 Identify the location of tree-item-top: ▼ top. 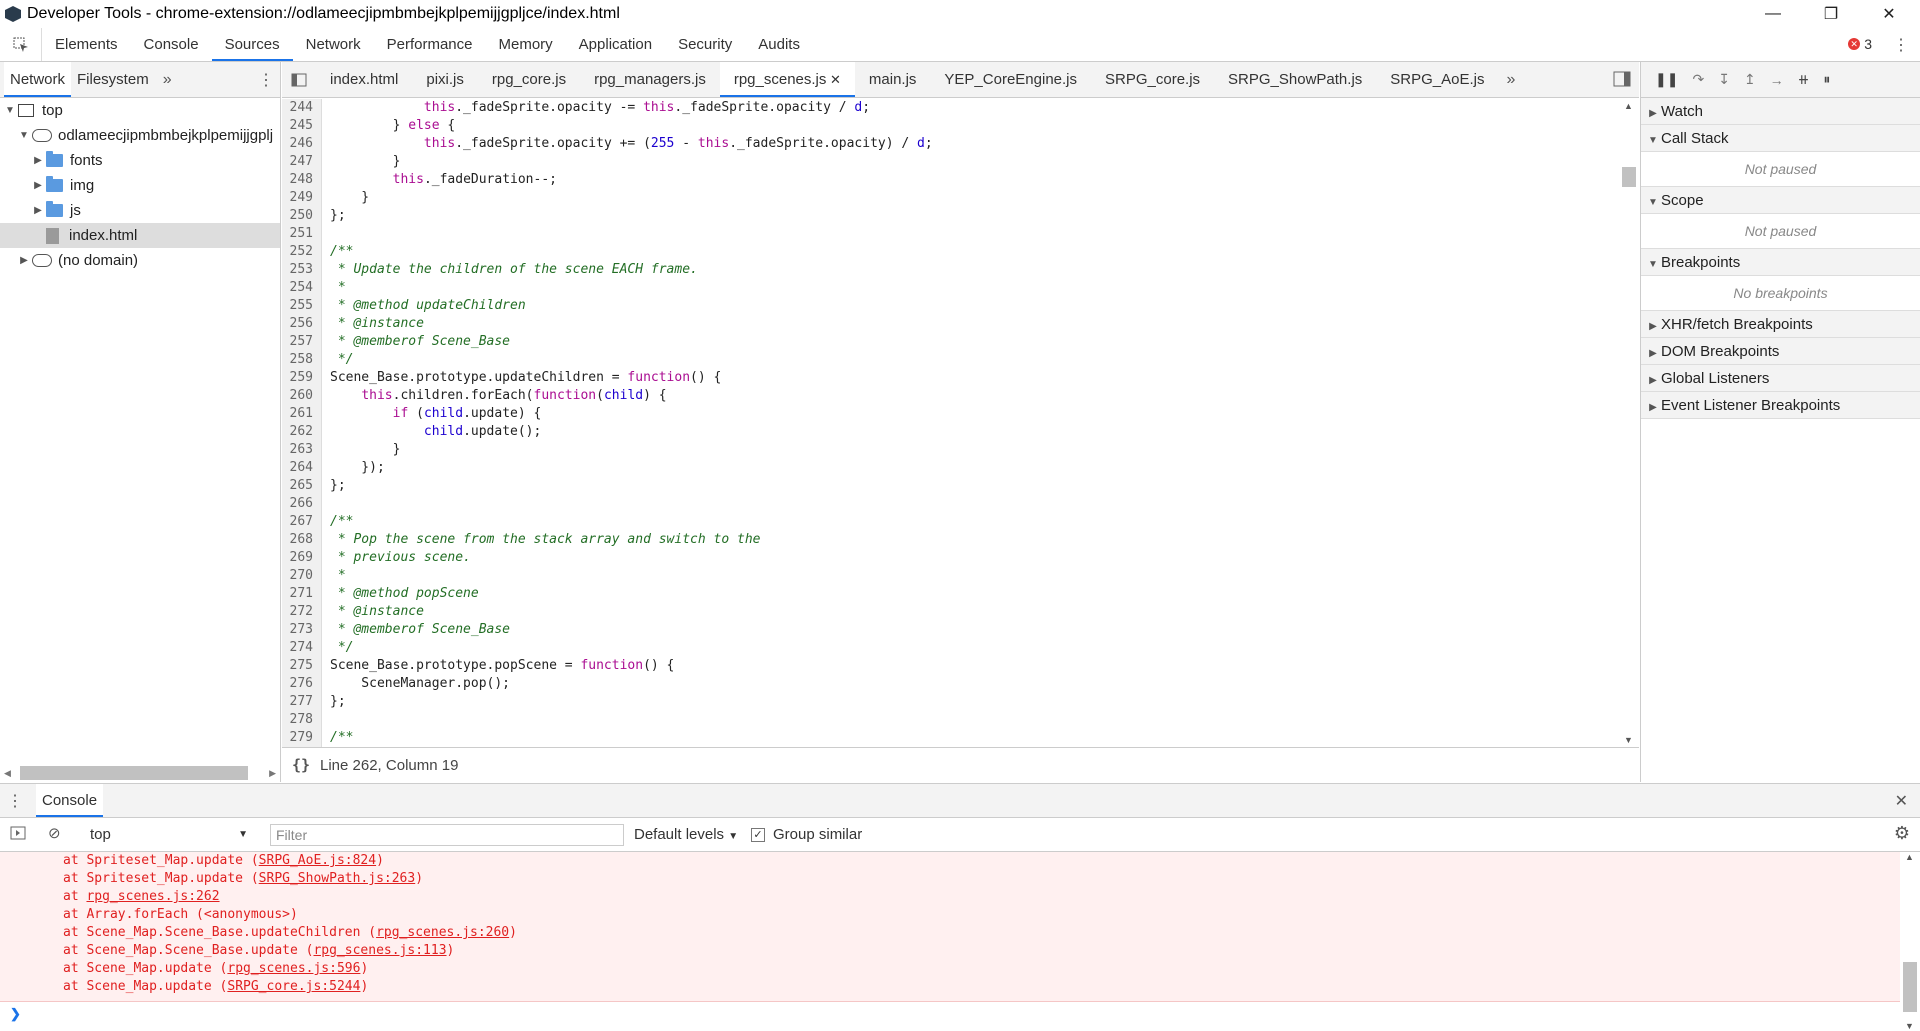
(140, 110).